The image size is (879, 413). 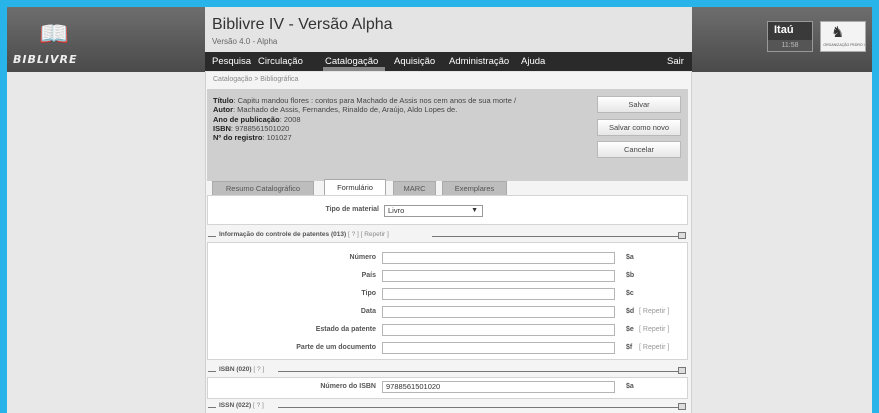 I want to click on isbn-section-header: ISBN (020) [ ? ], so click(x=449, y=371).